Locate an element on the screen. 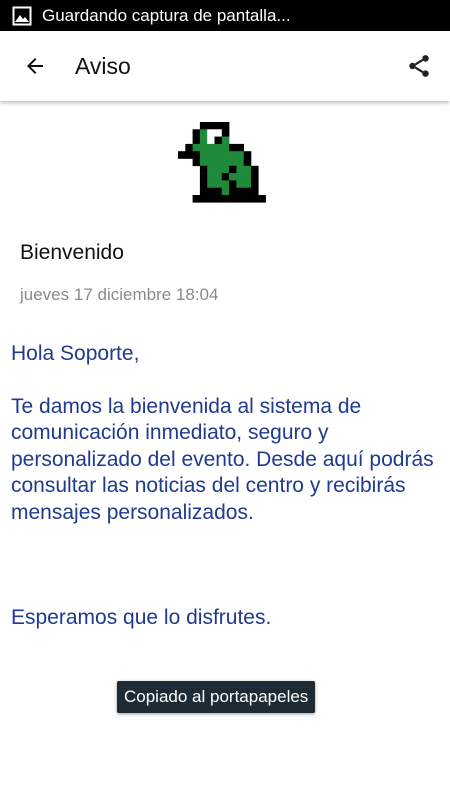 The height and width of the screenshot is (800, 450). share-button is located at coordinates (419, 66).